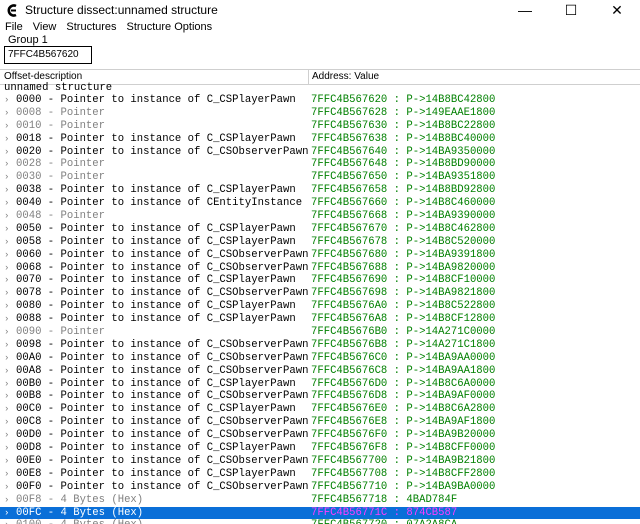 The image size is (640, 524). Describe the element at coordinates (571, 10) in the screenshot. I see `maximize-icon: ☐` at that location.